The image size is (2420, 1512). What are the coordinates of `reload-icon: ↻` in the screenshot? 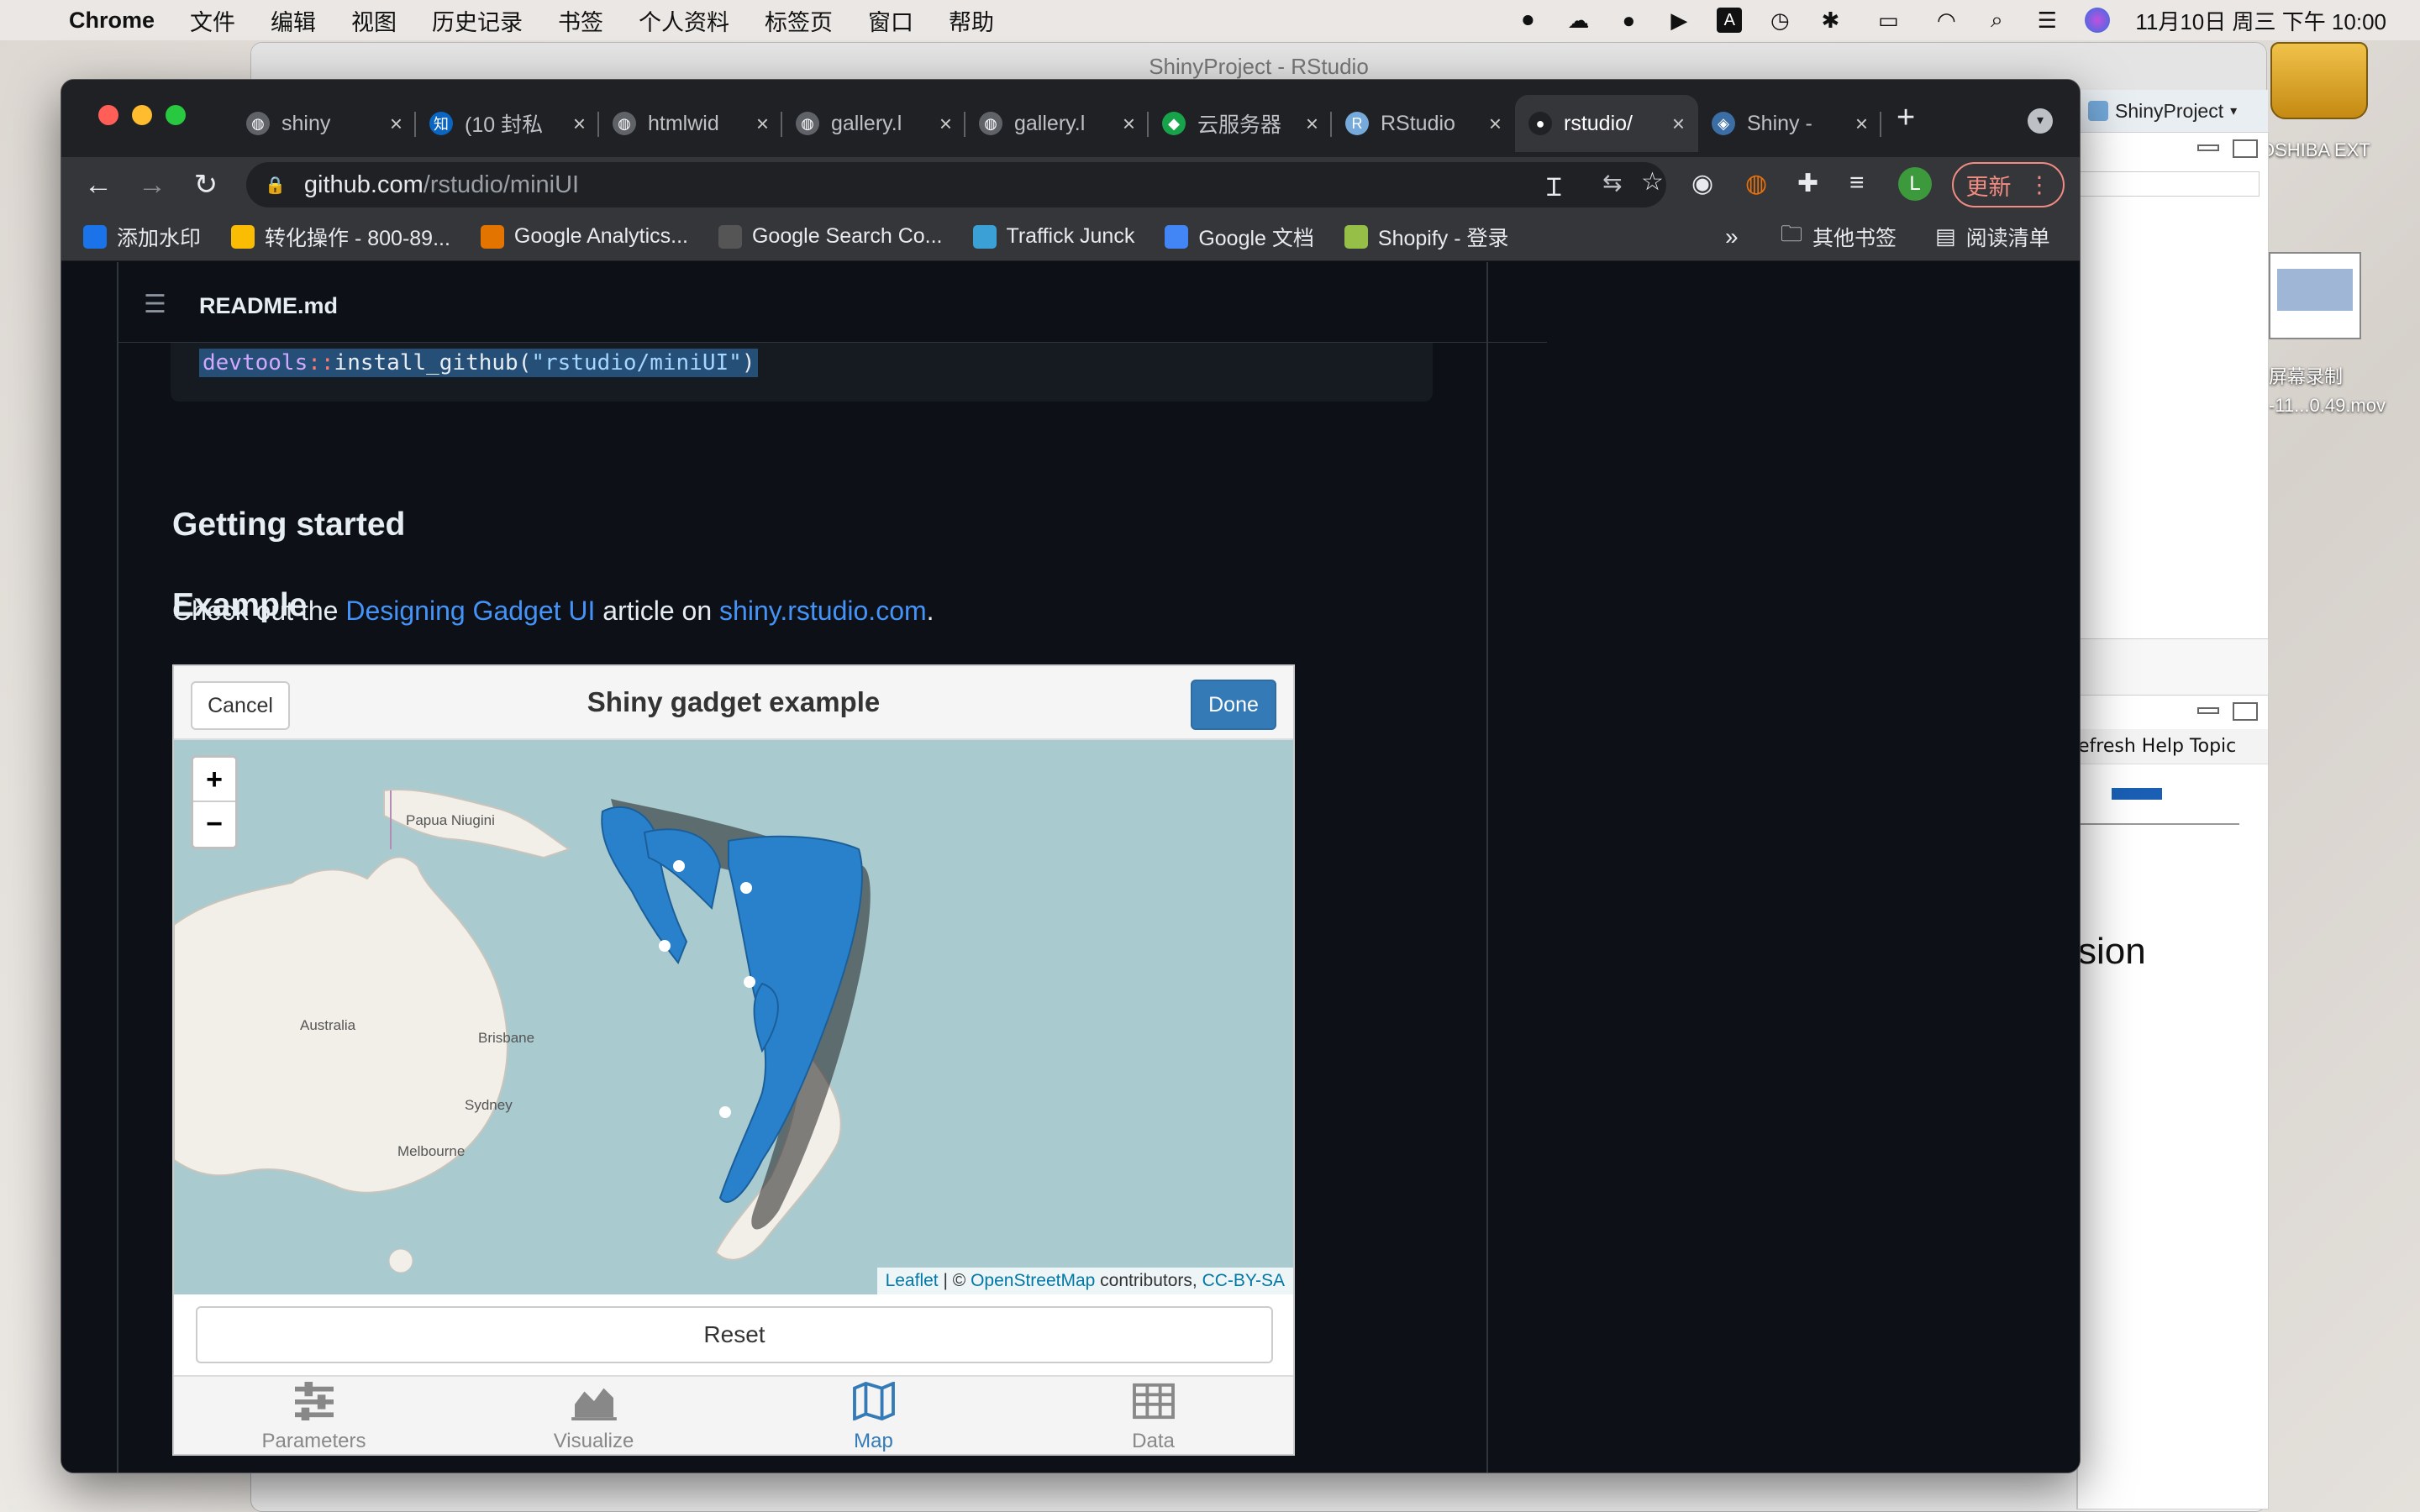 It's located at (206, 185).